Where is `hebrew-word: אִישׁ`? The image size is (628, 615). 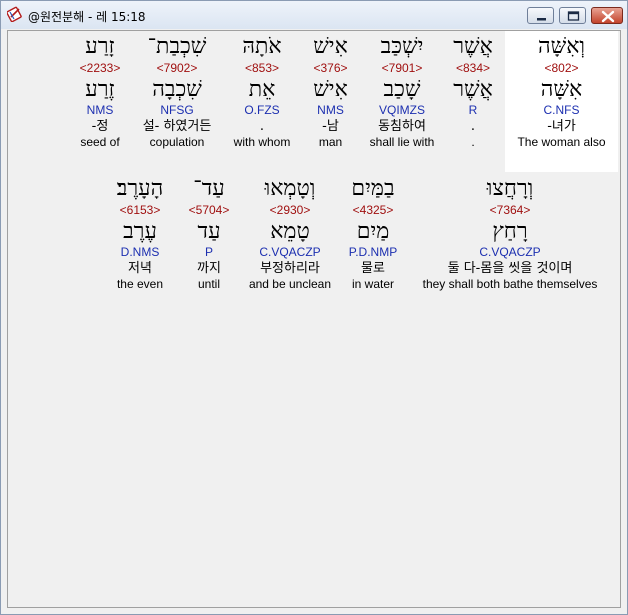
hebrew-word: אִישׁ is located at coordinates (330, 46).